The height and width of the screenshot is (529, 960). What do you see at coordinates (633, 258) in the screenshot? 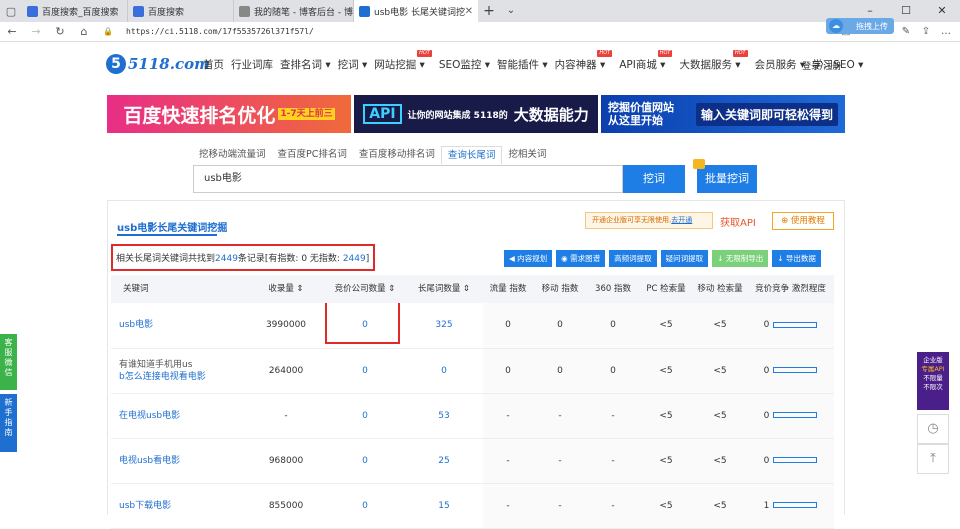
I see `hf-word-button: 高频词提取` at bounding box center [633, 258].